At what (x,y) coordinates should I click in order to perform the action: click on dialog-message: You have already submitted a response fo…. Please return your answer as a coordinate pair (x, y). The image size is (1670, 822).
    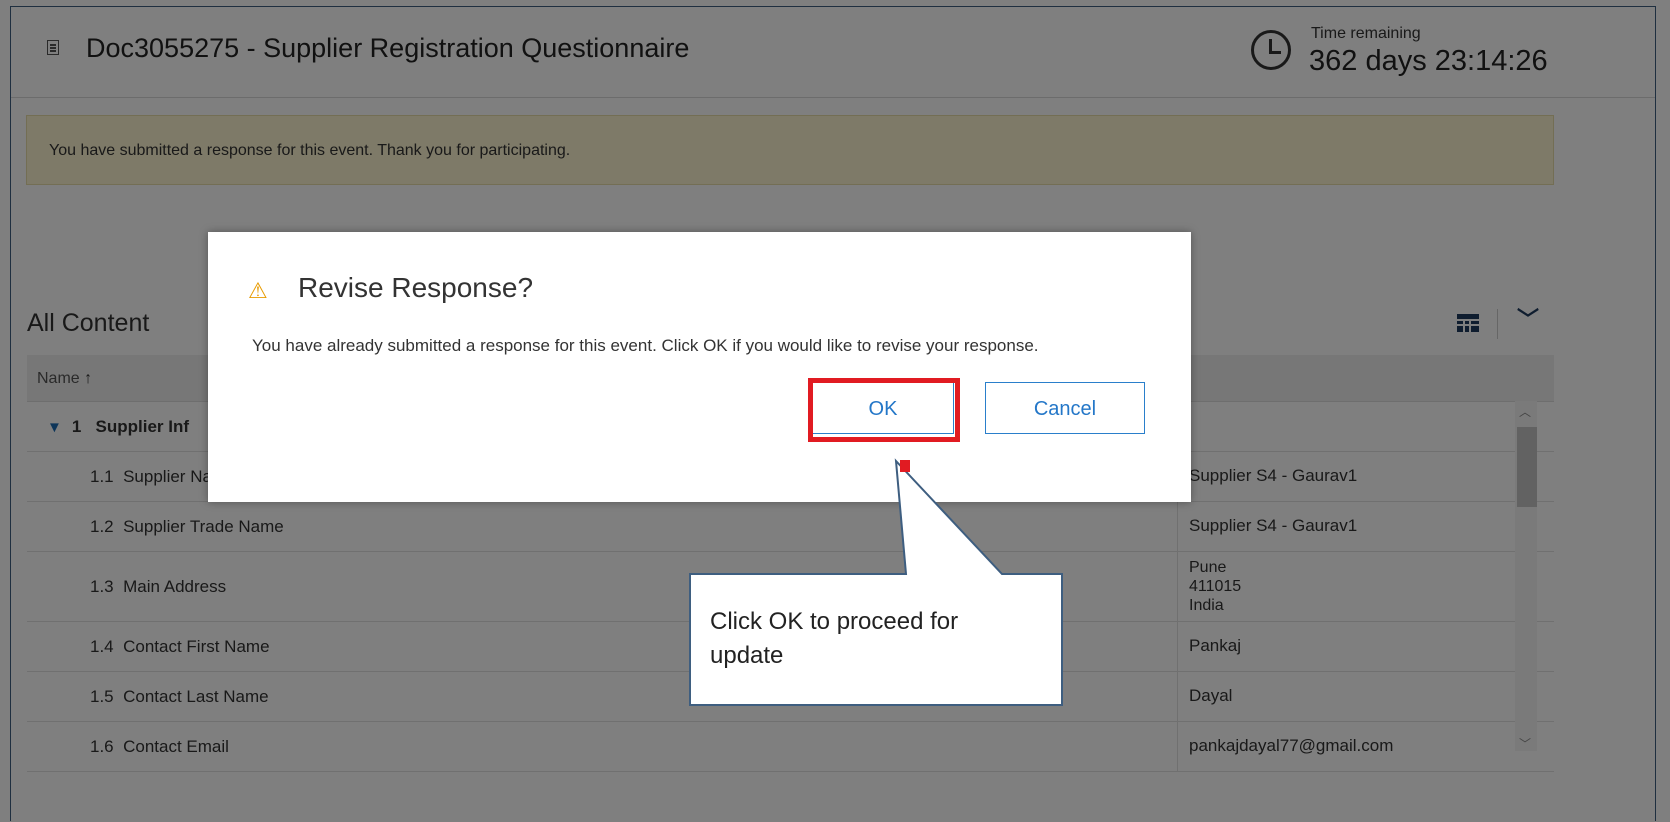
    Looking at the image, I should click on (645, 345).